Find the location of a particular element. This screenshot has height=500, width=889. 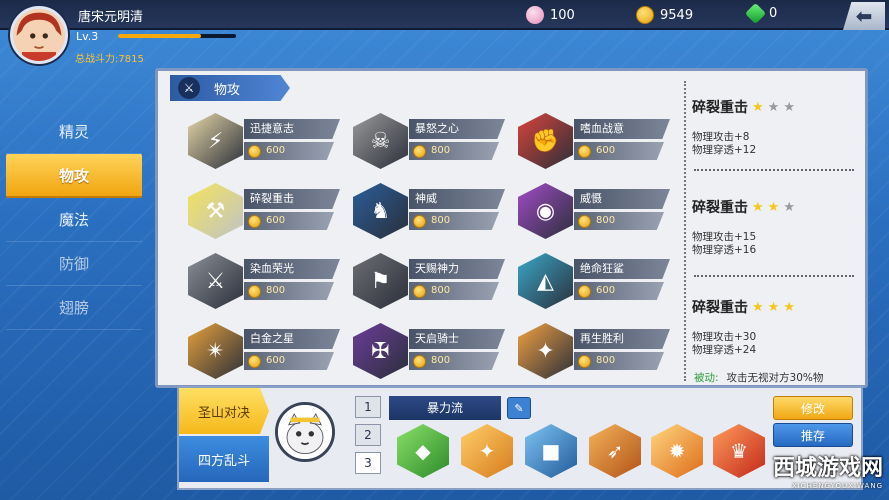

attack-category-icon: ⚔ is located at coordinates (189, 88).